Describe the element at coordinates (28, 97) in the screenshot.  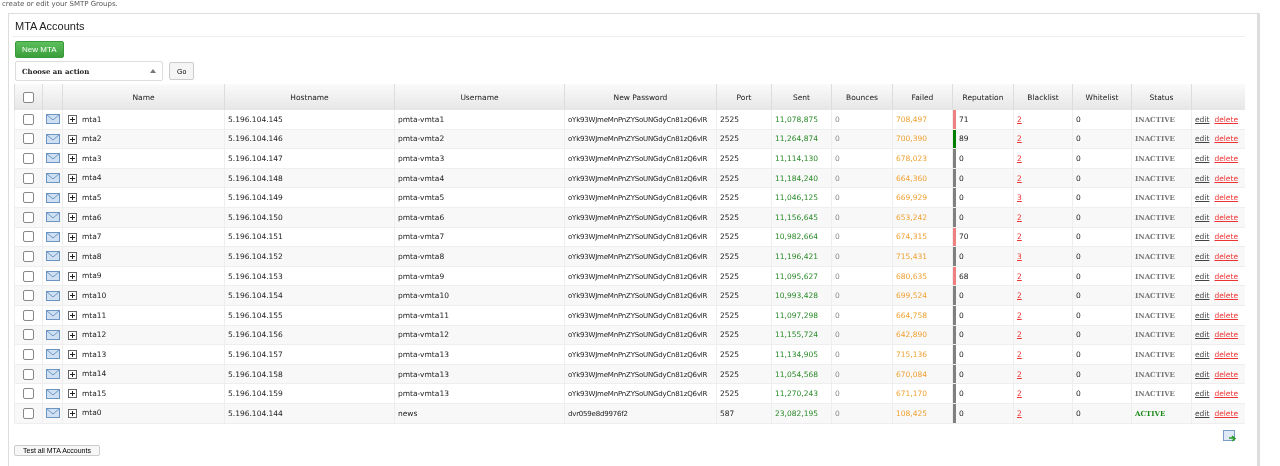
I see `select-all-checkbox` at that location.